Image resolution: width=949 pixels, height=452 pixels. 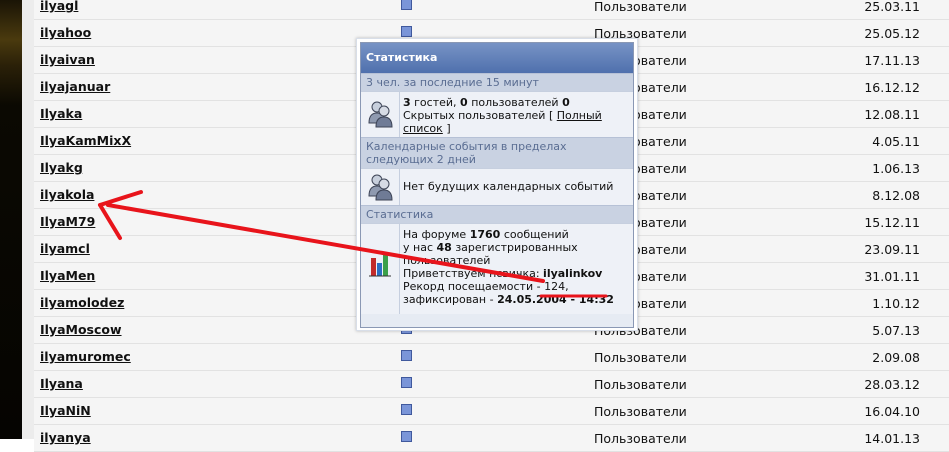 I want to click on background-strip, so click(x=11, y=219).